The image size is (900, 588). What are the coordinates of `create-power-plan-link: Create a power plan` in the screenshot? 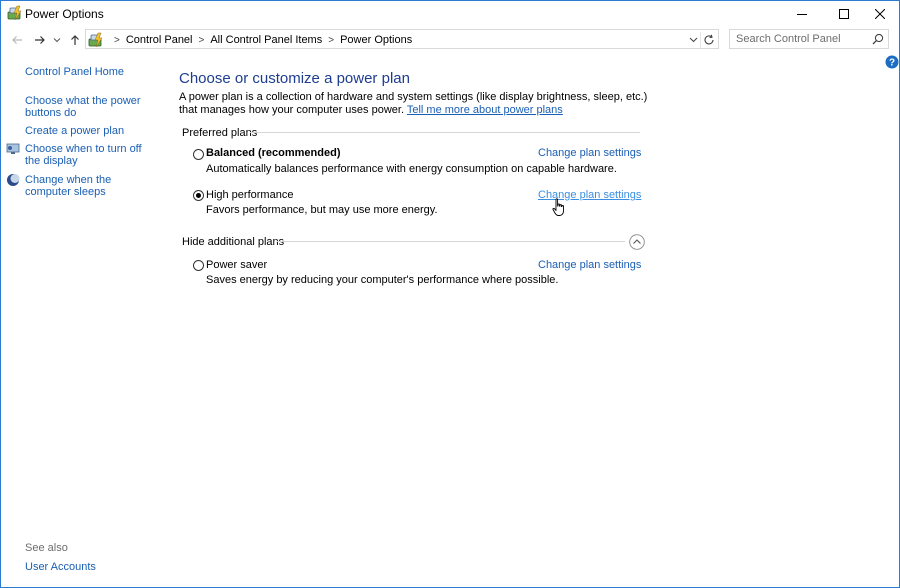 It's located at (74, 131).